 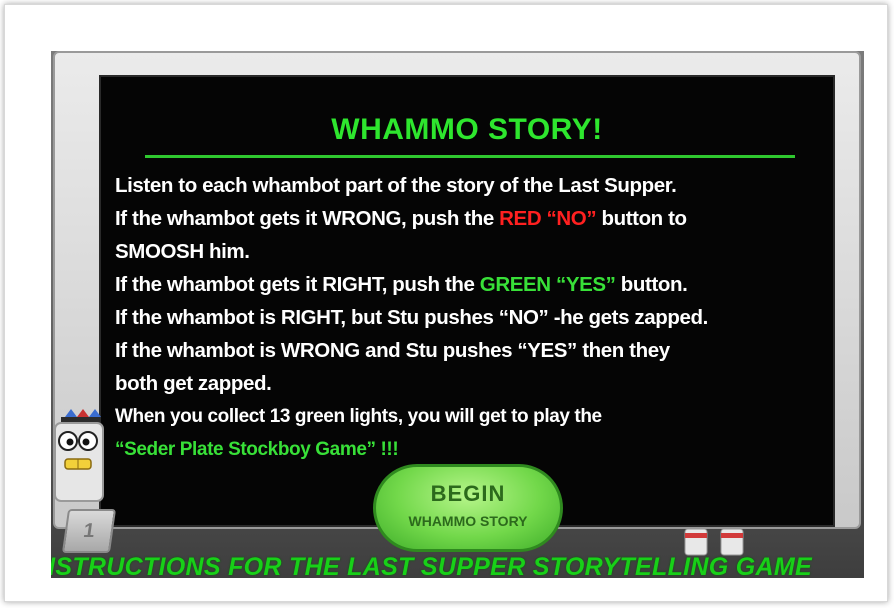 What do you see at coordinates (79, 455) in the screenshot?
I see `whambot-robot-icon` at bounding box center [79, 455].